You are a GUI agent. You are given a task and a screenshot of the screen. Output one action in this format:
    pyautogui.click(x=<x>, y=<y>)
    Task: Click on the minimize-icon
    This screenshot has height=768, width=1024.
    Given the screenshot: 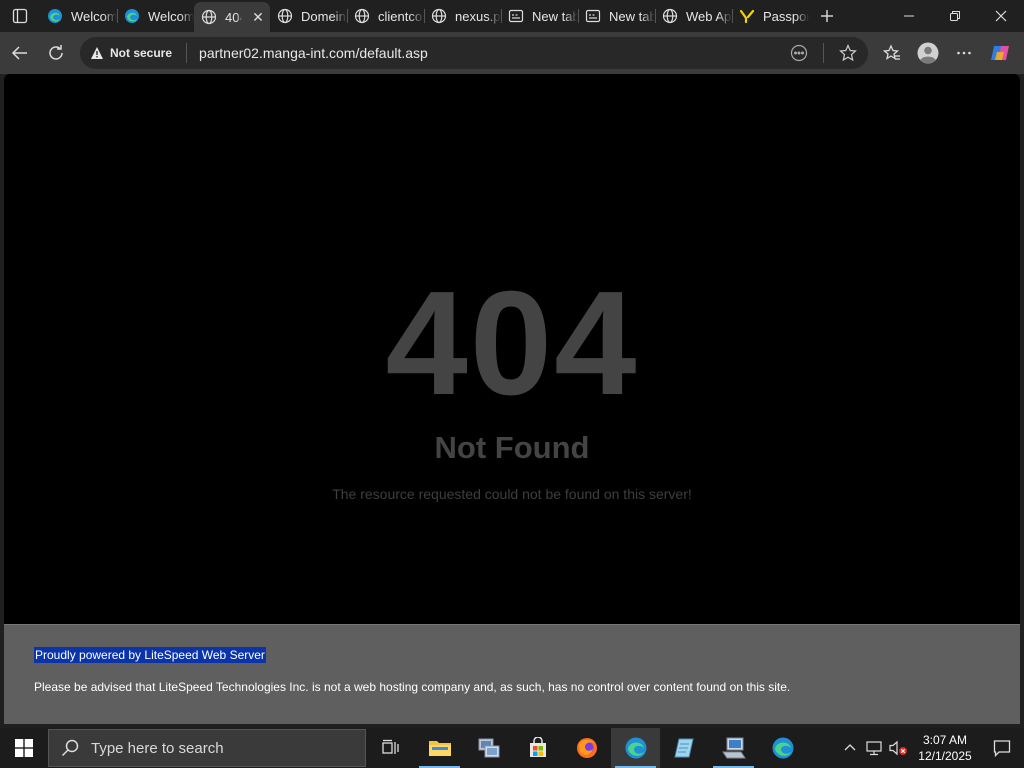 What is the action you would take?
    pyautogui.click(x=909, y=16)
    